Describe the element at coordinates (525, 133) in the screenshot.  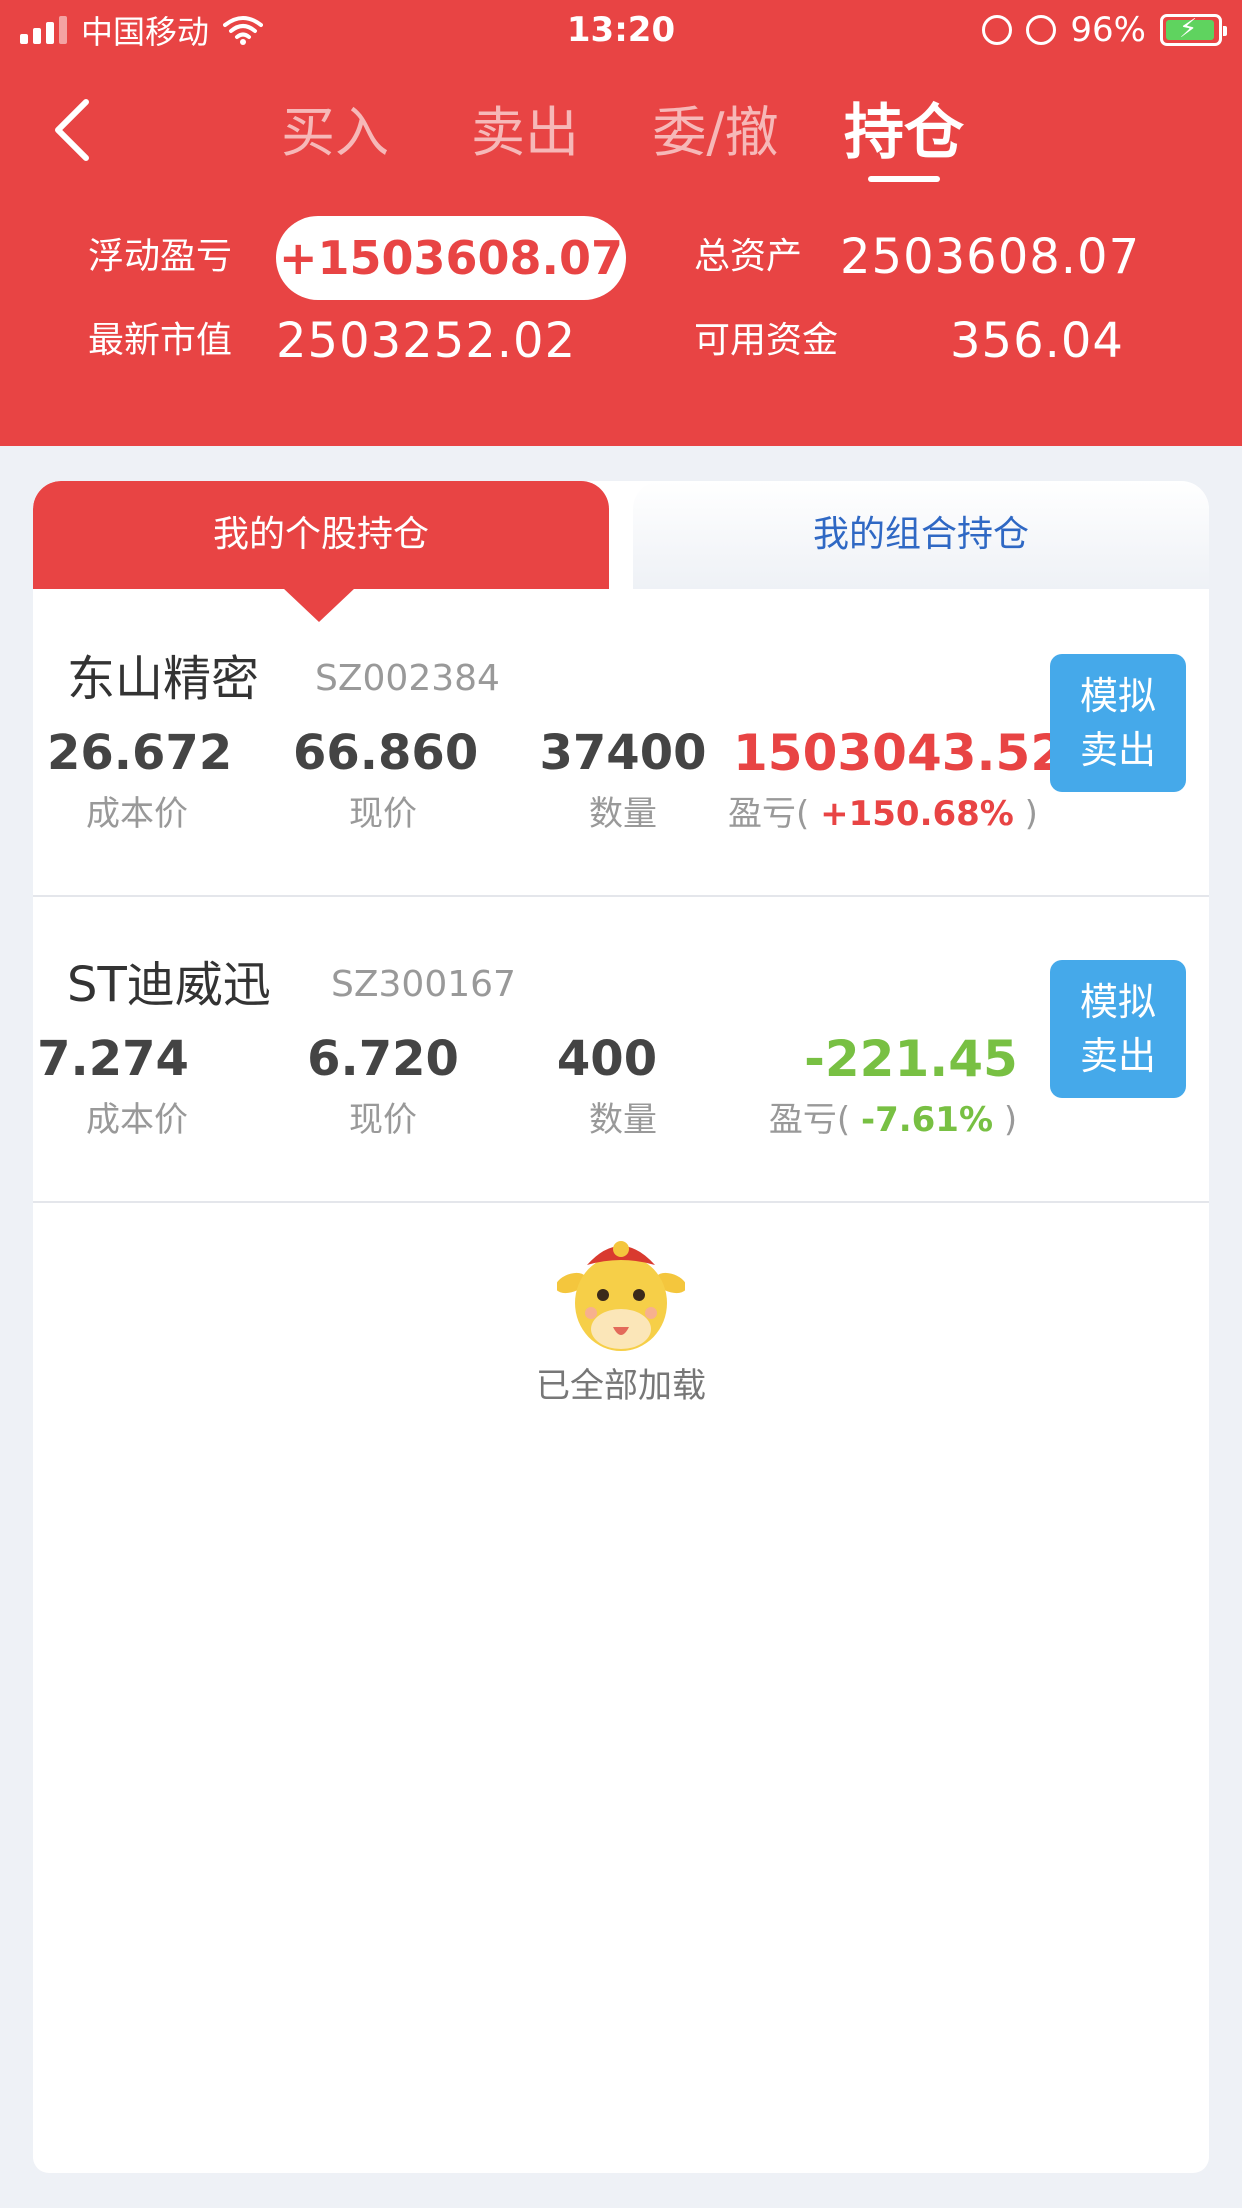
I see `tab-sell: 卖出` at that location.